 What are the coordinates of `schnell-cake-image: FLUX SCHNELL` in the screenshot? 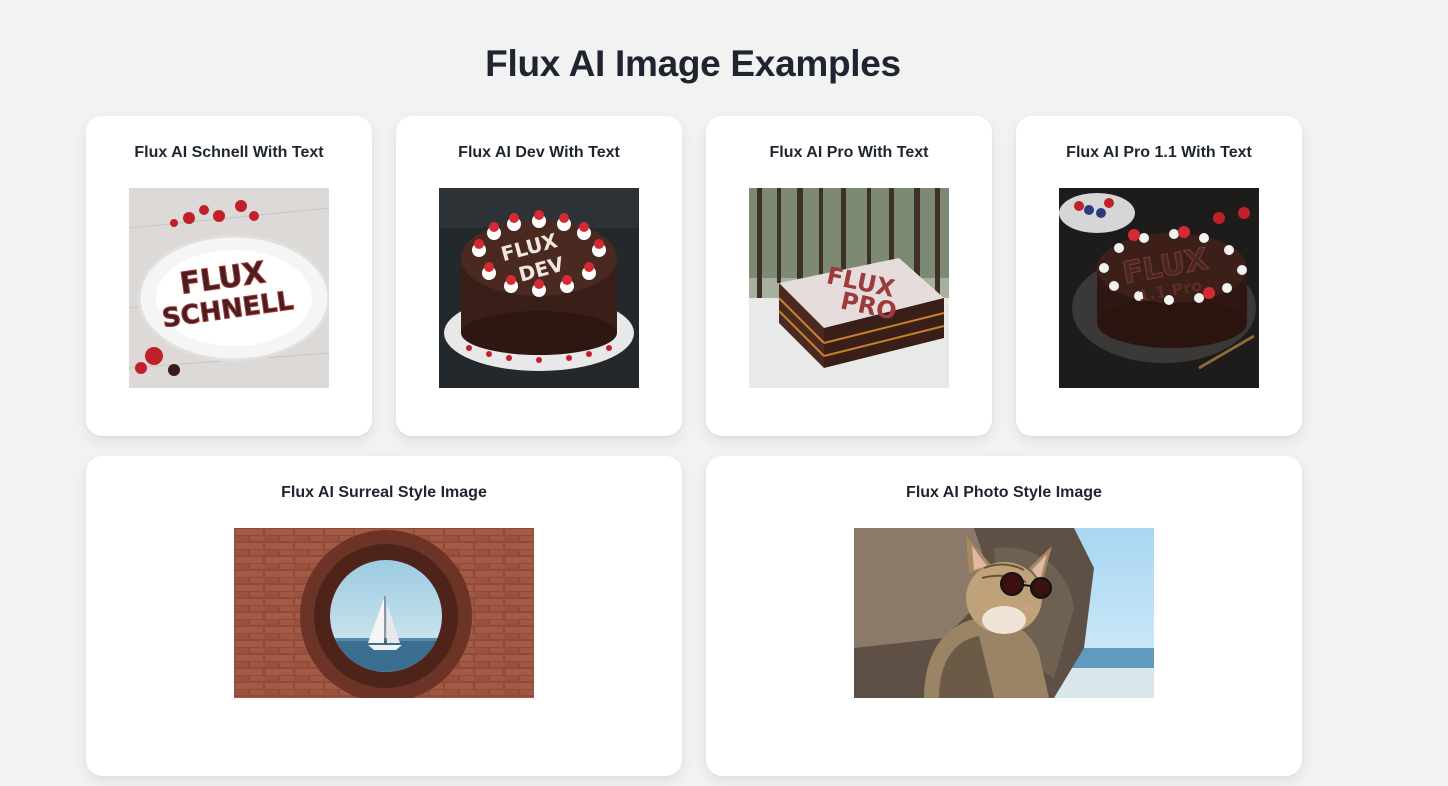 It's located at (229, 288).